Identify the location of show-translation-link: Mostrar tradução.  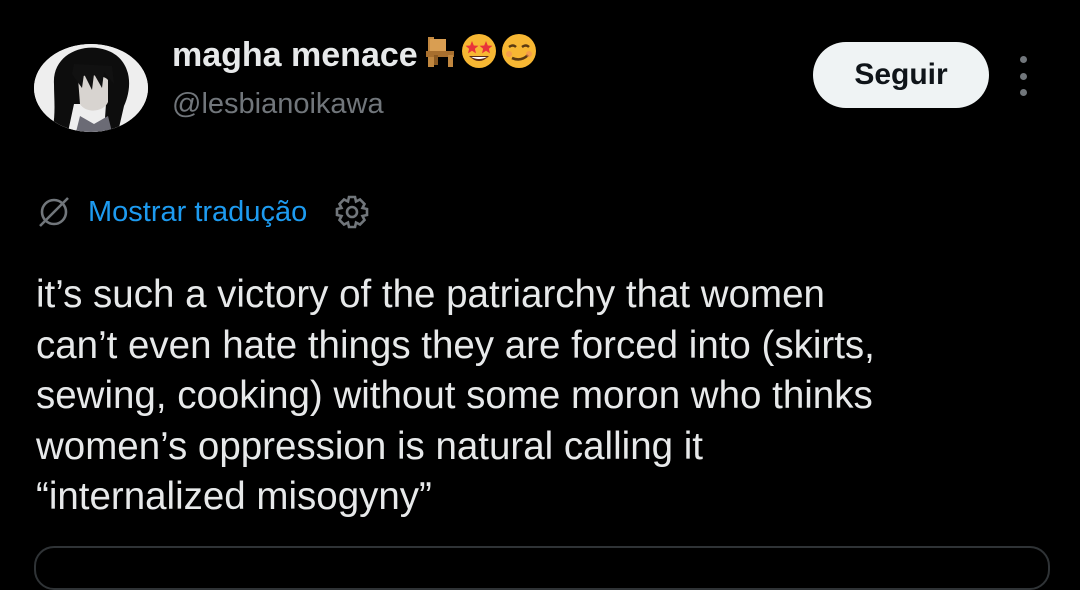
(197, 212).